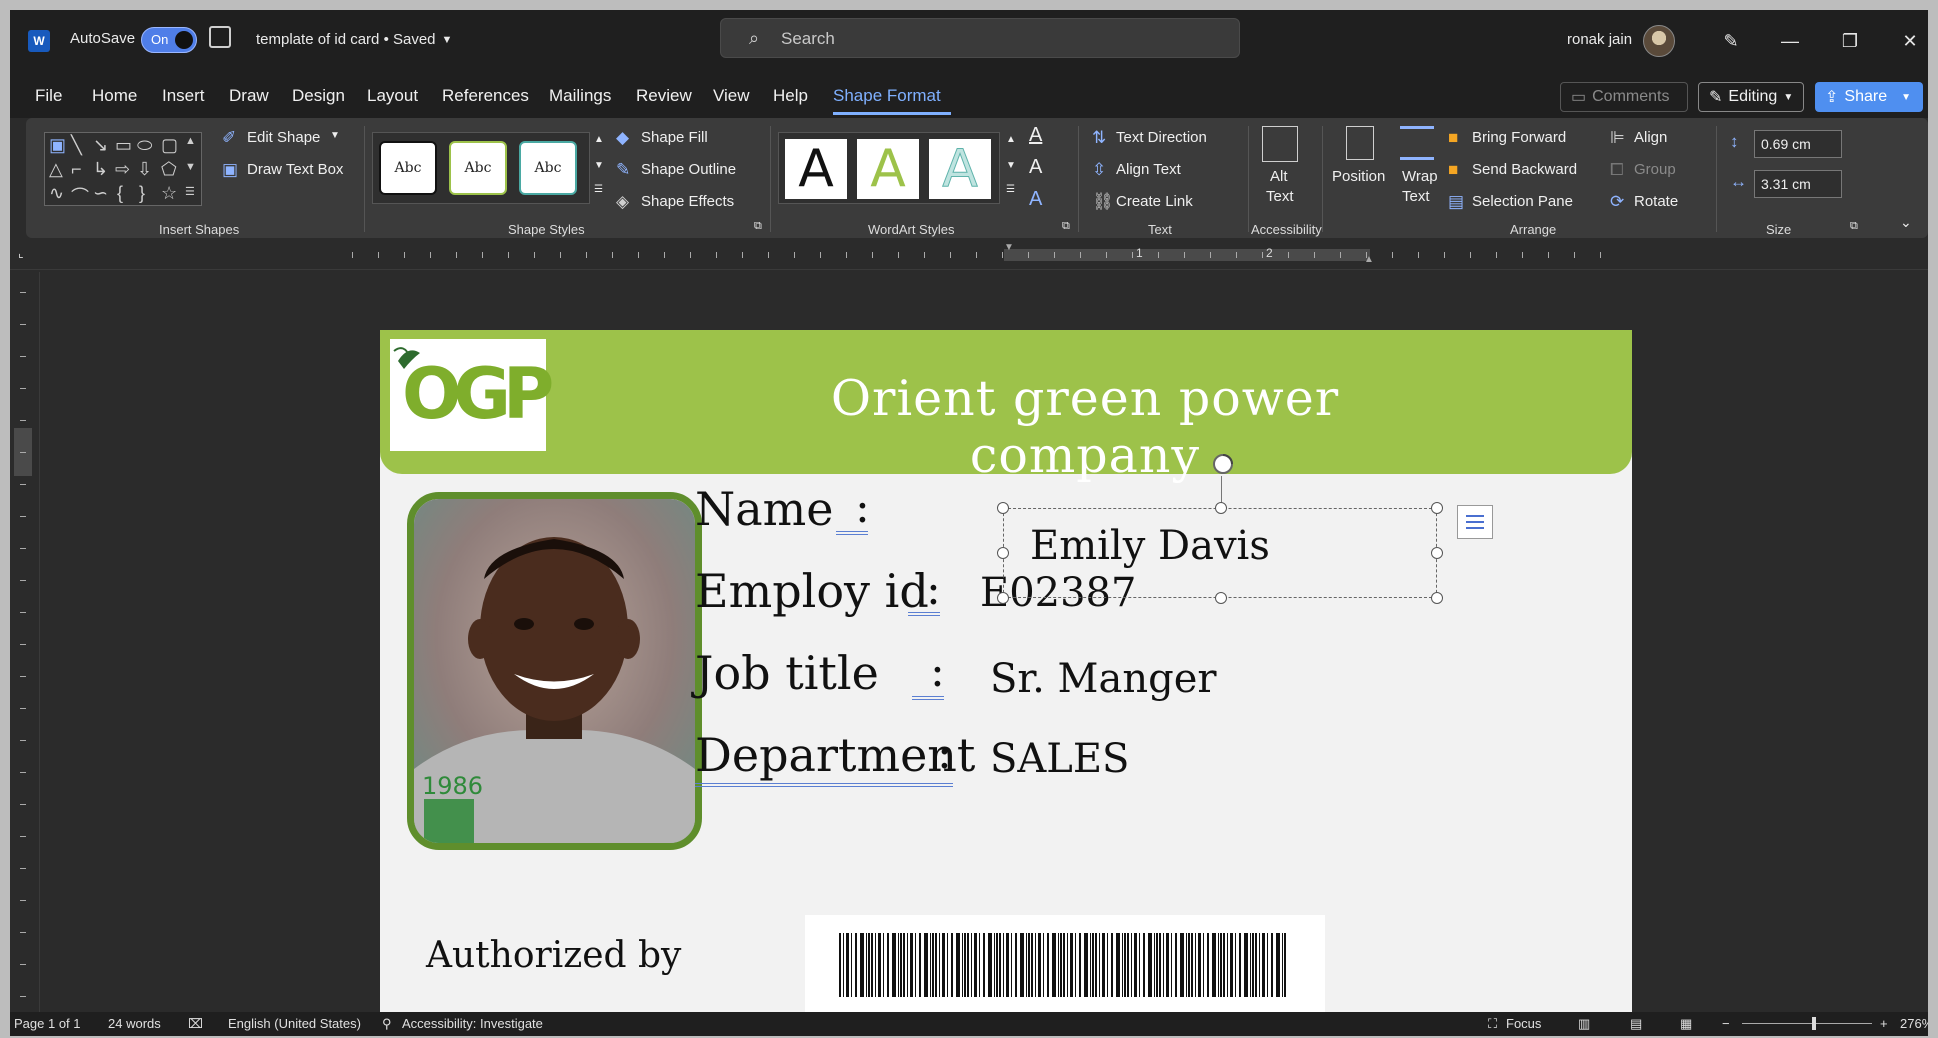 The width and height of the screenshot is (1938, 1038). I want to click on job-title-value: Sr. Manger, so click(1103, 679).